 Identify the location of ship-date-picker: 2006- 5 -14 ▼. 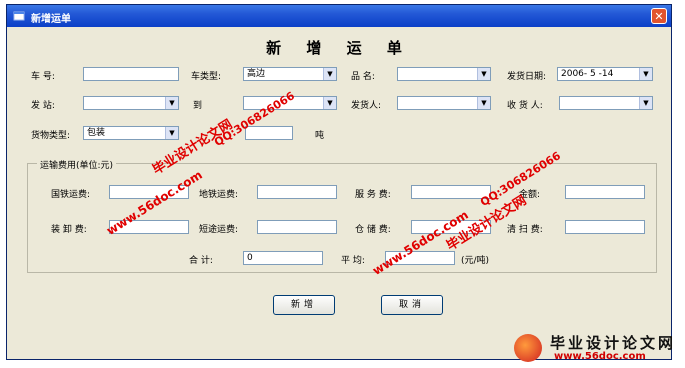
(605, 74).